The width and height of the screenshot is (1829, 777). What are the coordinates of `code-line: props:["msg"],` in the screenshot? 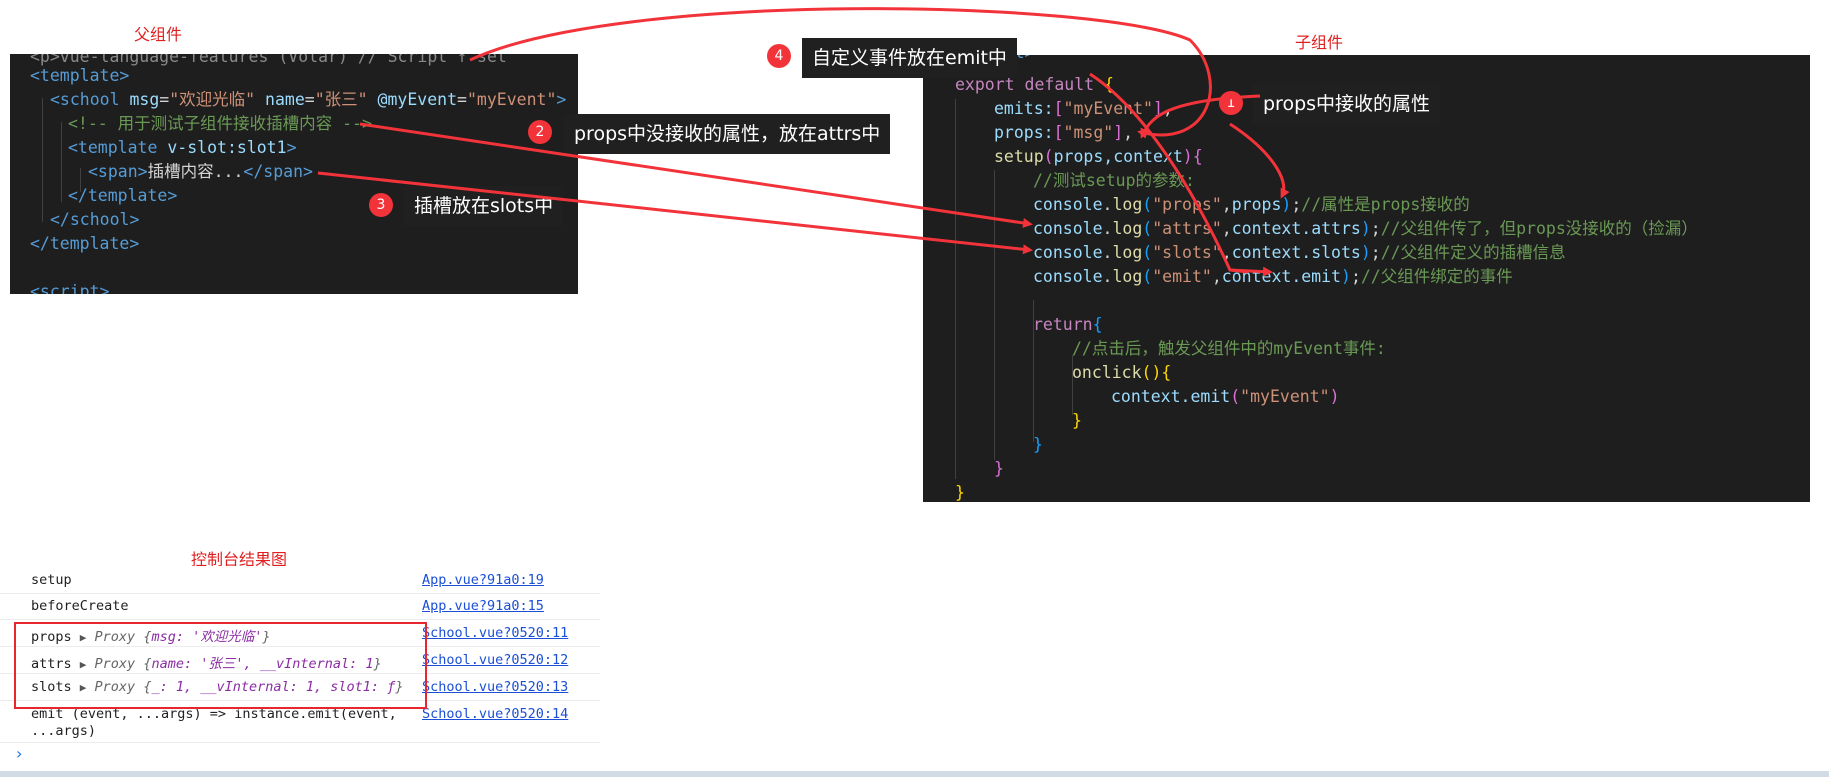 It's located at (1064, 132).